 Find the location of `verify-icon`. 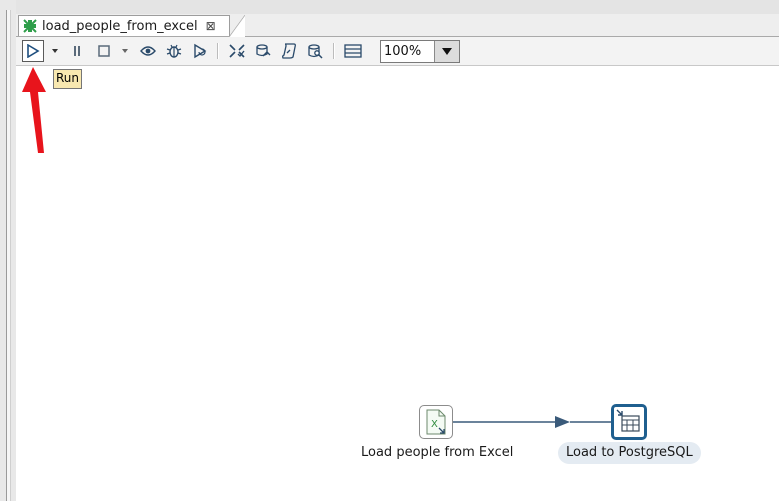

verify-icon is located at coordinates (237, 51).